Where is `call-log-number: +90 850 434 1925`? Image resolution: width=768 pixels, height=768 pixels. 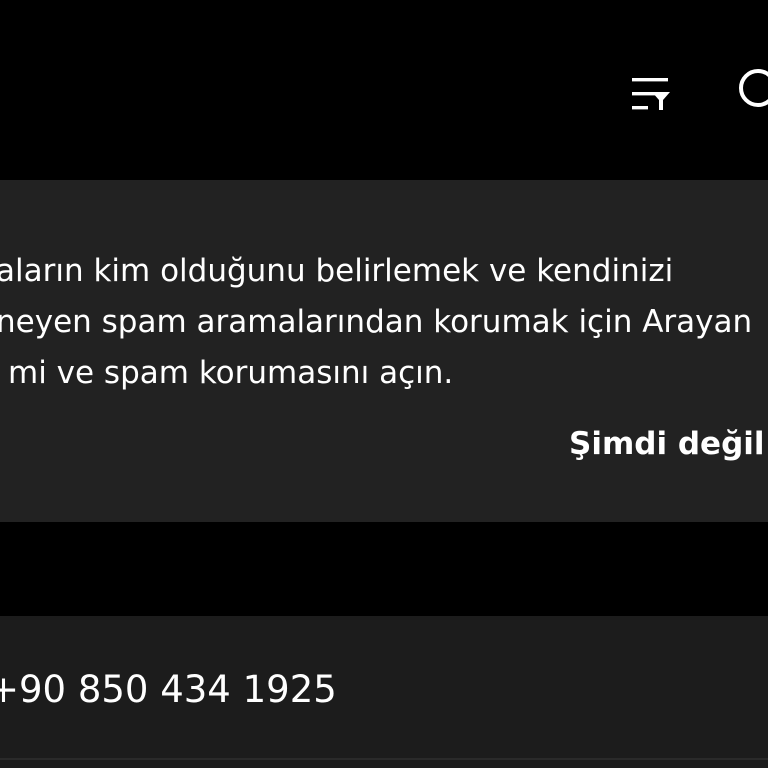 call-log-number: +90 850 434 1925 is located at coordinates (168, 689).